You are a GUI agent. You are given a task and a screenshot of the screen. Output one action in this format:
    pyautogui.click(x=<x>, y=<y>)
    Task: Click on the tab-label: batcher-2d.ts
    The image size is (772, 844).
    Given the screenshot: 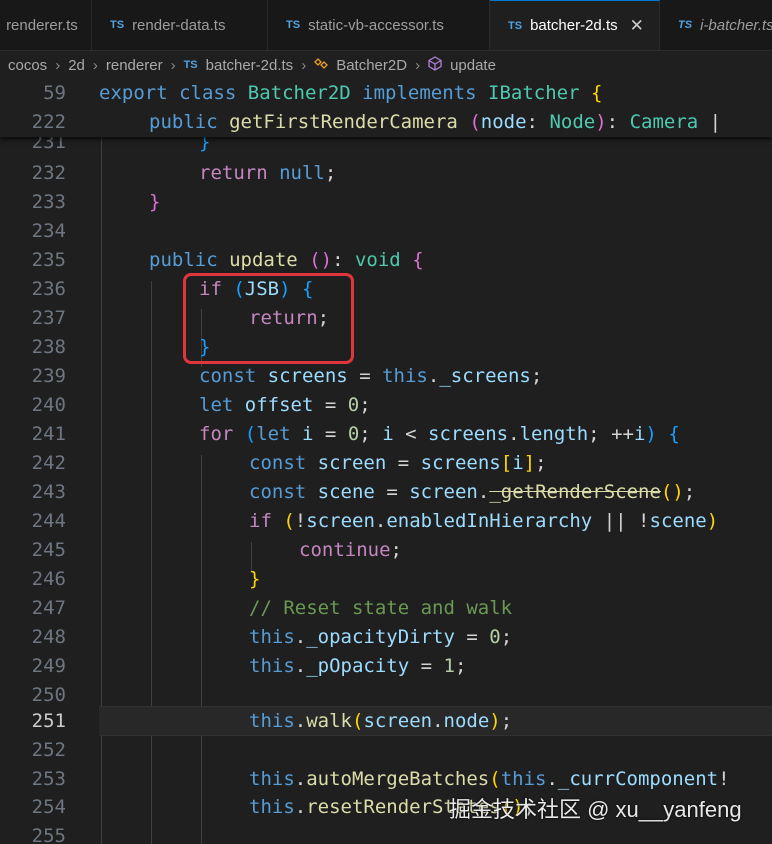 What is the action you would take?
    pyautogui.click(x=574, y=25)
    